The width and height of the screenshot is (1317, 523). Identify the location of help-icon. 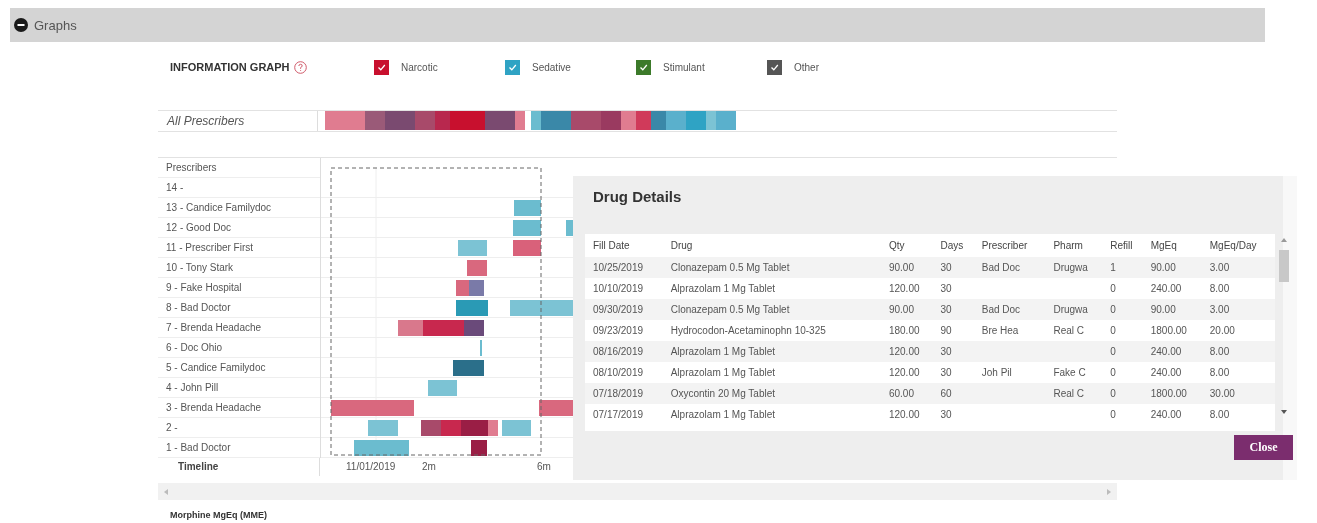
(300, 67).